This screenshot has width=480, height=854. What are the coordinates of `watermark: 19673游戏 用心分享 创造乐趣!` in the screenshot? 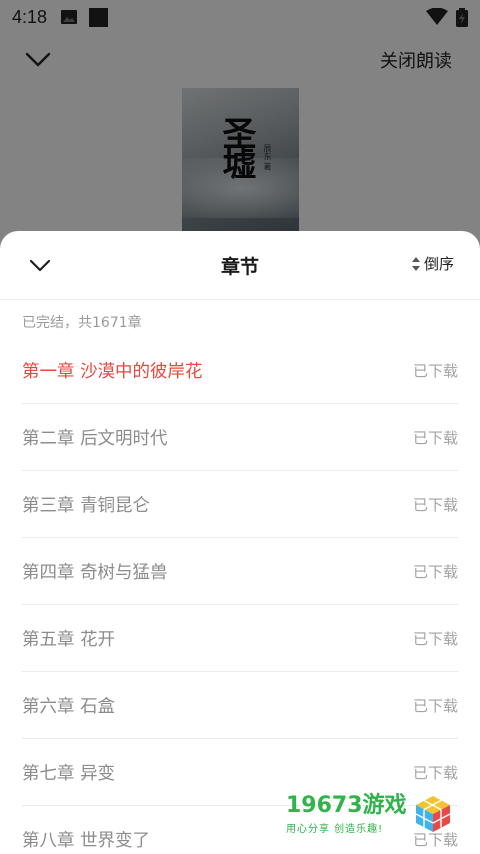 It's located at (375, 814).